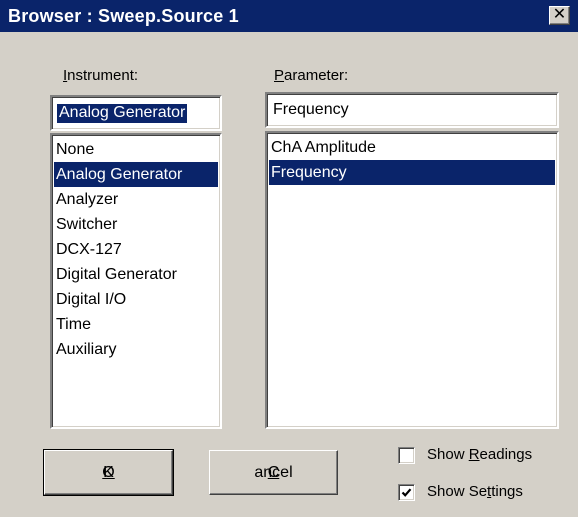  What do you see at coordinates (406, 455) in the screenshot?
I see `show-readings-checkbox` at bounding box center [406, 455].